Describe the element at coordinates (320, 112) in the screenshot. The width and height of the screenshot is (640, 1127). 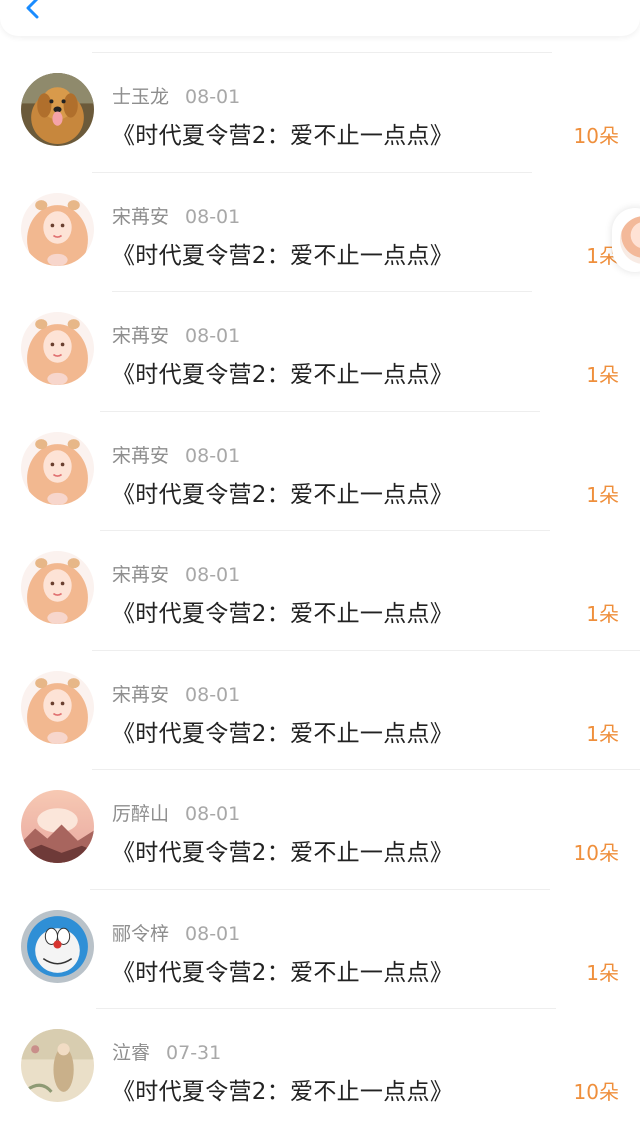
I see `list-item: 士玉龙 08-01 《时代夏令营2：爱不止一点点》 10朵` at that location.